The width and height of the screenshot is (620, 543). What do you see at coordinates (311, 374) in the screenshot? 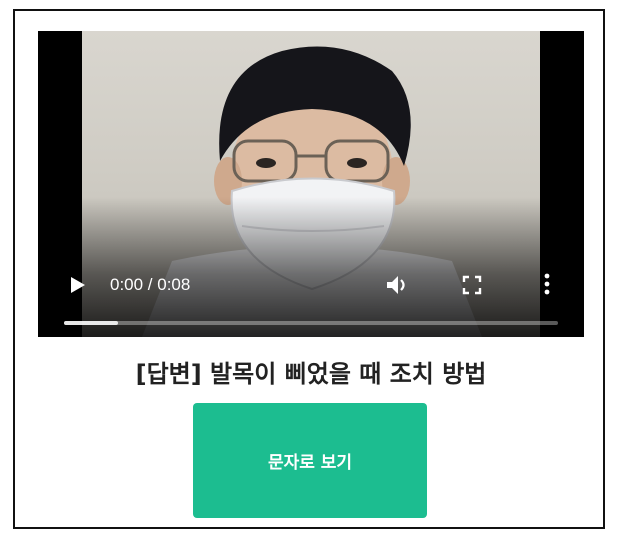
I see `video-title: [답변] 발목이 삐었을 때 조치 방법` at bounding box center [311, 374].